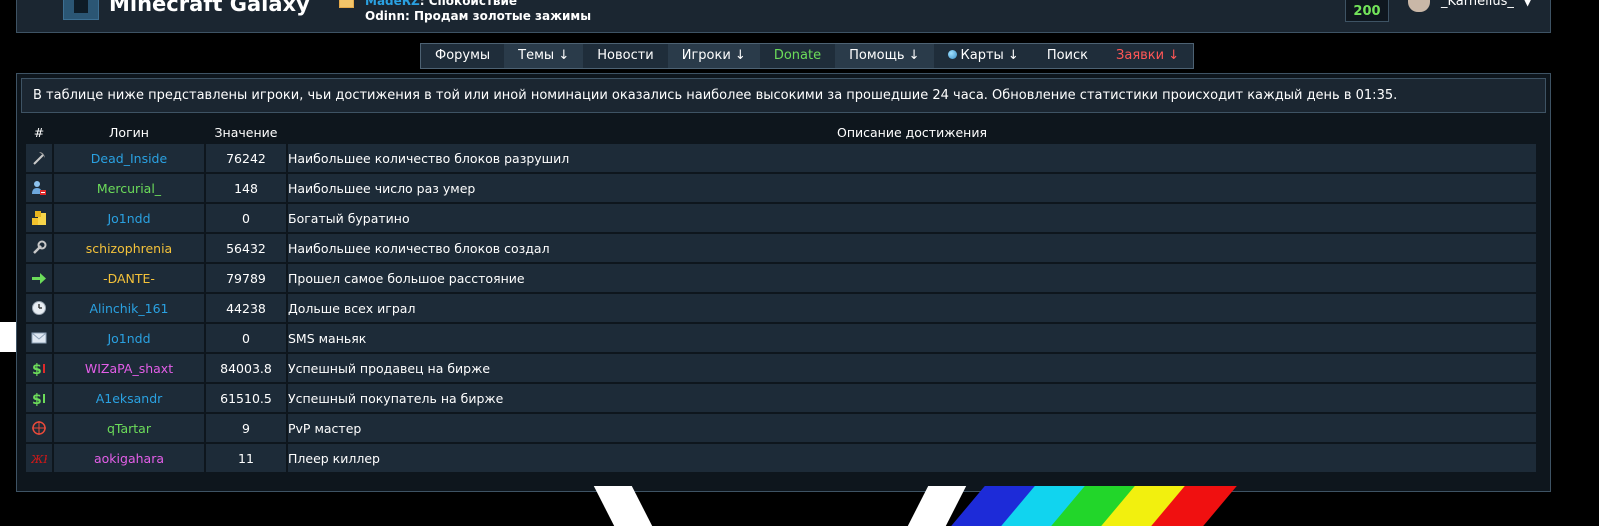  What do you see at coordinates (473, 4) in the screenshot?
I see `ticker-message: Спокойствие` at bounding box center [473, 4].